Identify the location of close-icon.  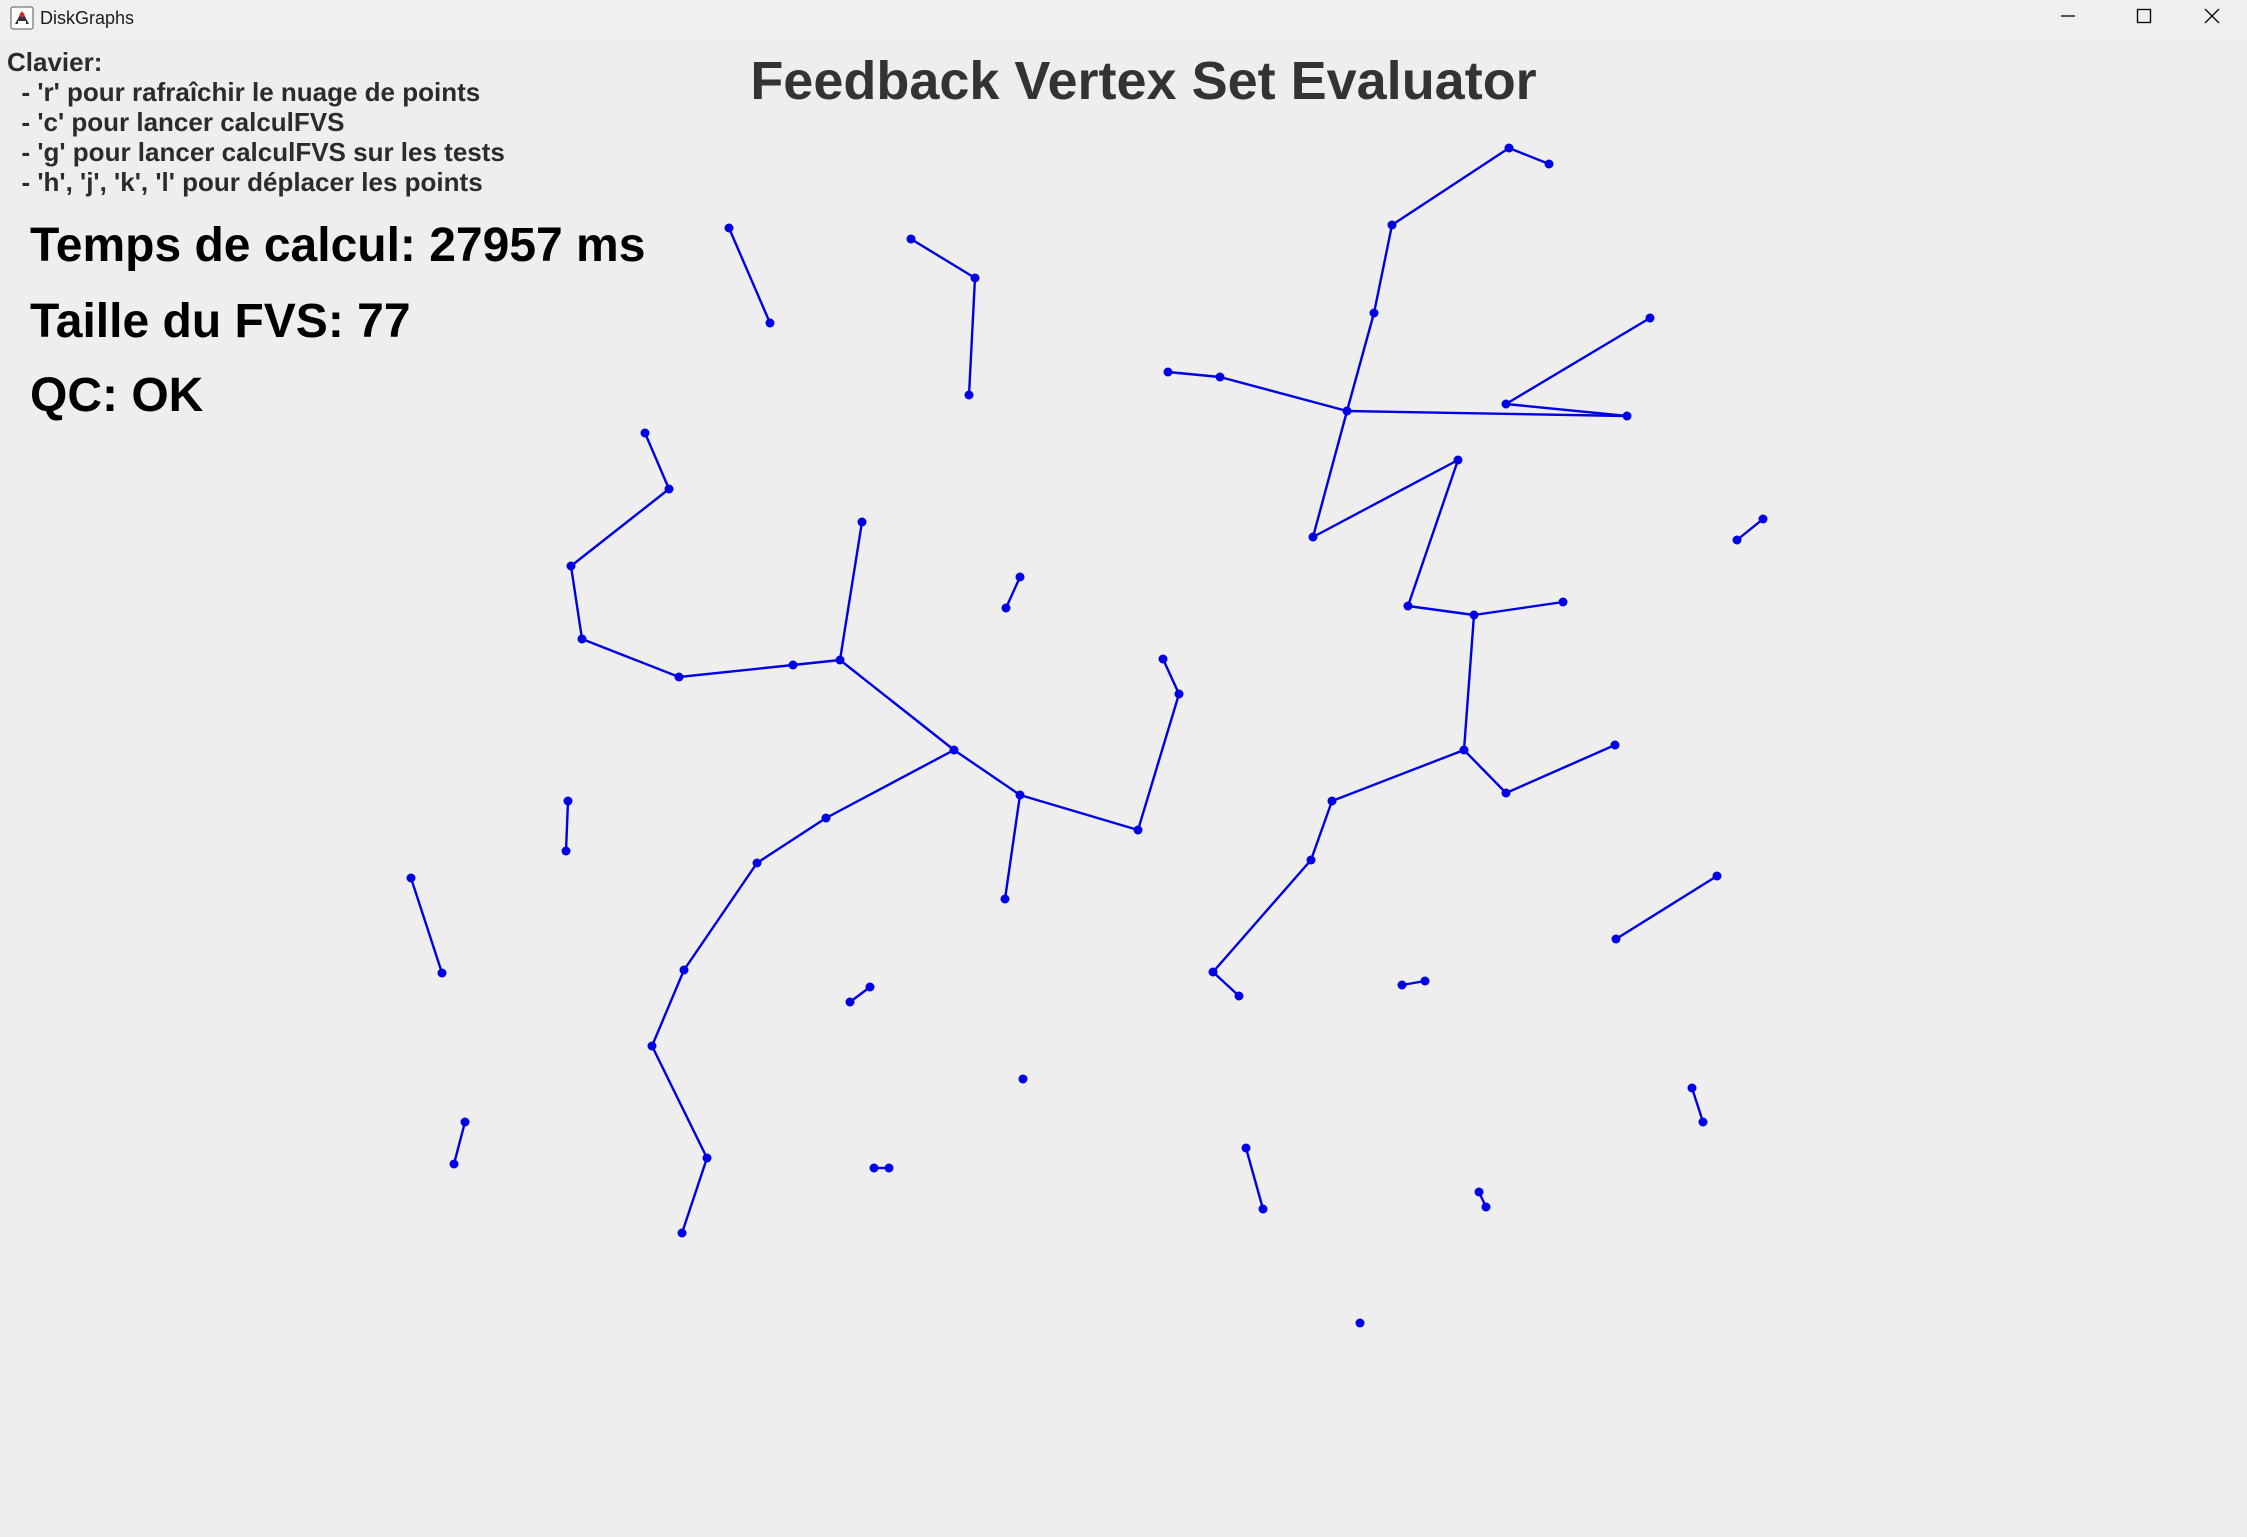
(2212, 18).